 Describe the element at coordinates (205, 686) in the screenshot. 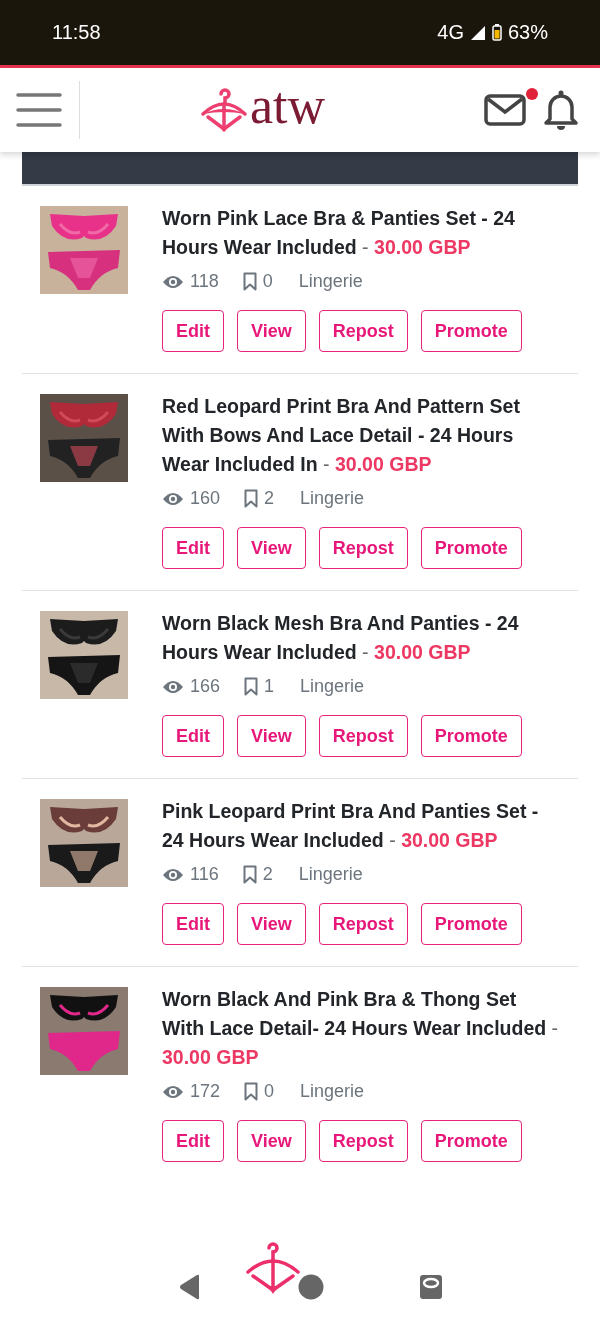

I see `view-count: 166` at that location.